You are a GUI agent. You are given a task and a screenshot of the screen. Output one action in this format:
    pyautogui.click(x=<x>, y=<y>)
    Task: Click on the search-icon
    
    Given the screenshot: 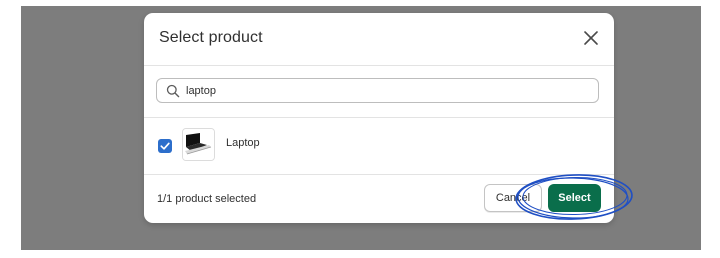 What is the action you would take?
    pyautogui.click(x=173, y=91)
    